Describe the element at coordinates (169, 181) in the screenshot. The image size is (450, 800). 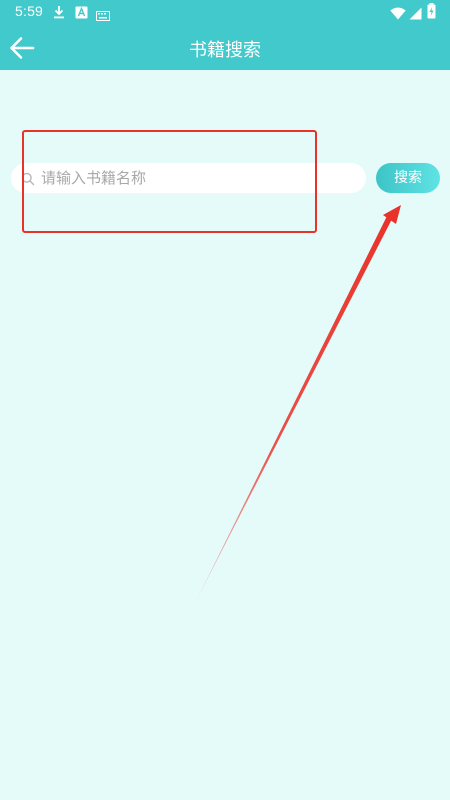
I see `annotation-highlight-box` at that location.